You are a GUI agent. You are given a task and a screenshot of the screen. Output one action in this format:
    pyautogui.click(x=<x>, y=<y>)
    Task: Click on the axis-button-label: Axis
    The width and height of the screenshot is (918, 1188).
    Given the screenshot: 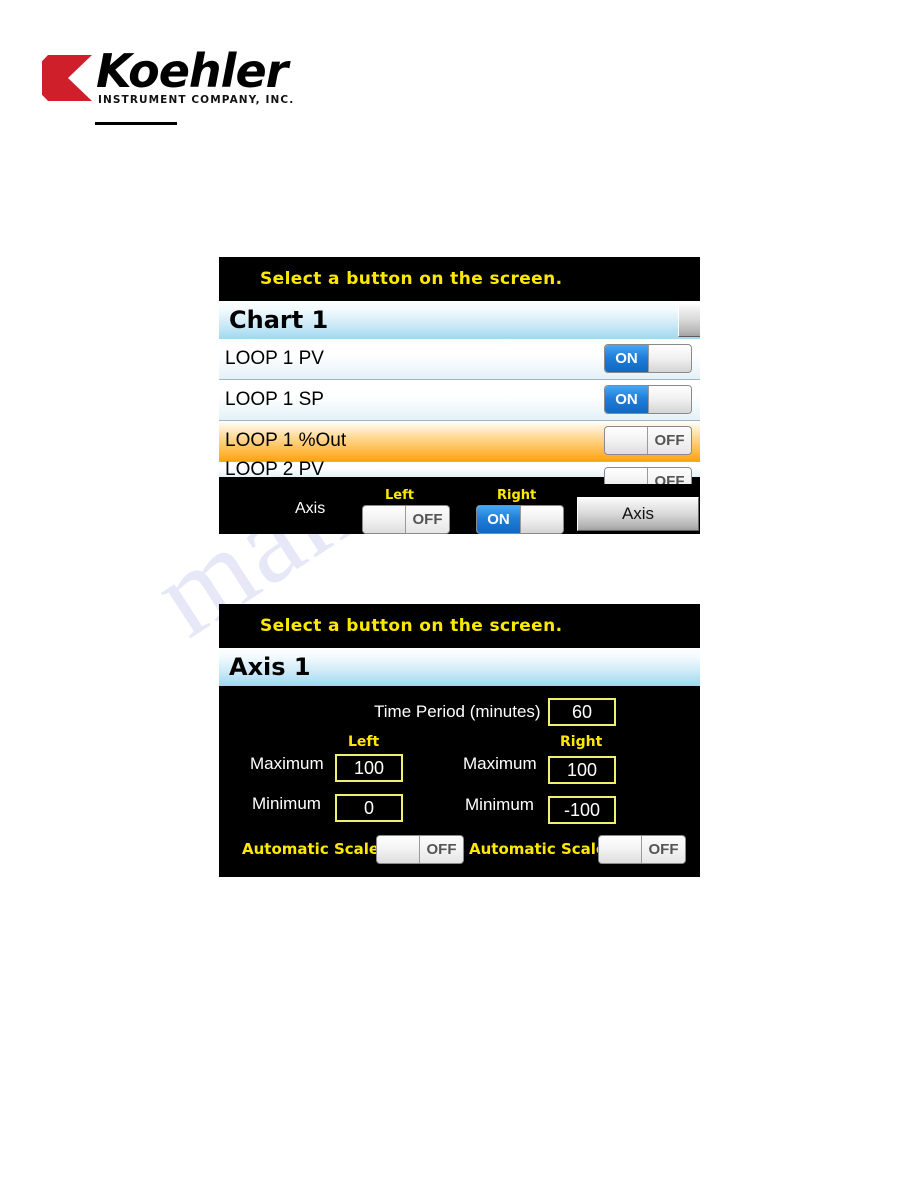 What is the action you would take?
    pyautogui.click(x=638, y=513)
    